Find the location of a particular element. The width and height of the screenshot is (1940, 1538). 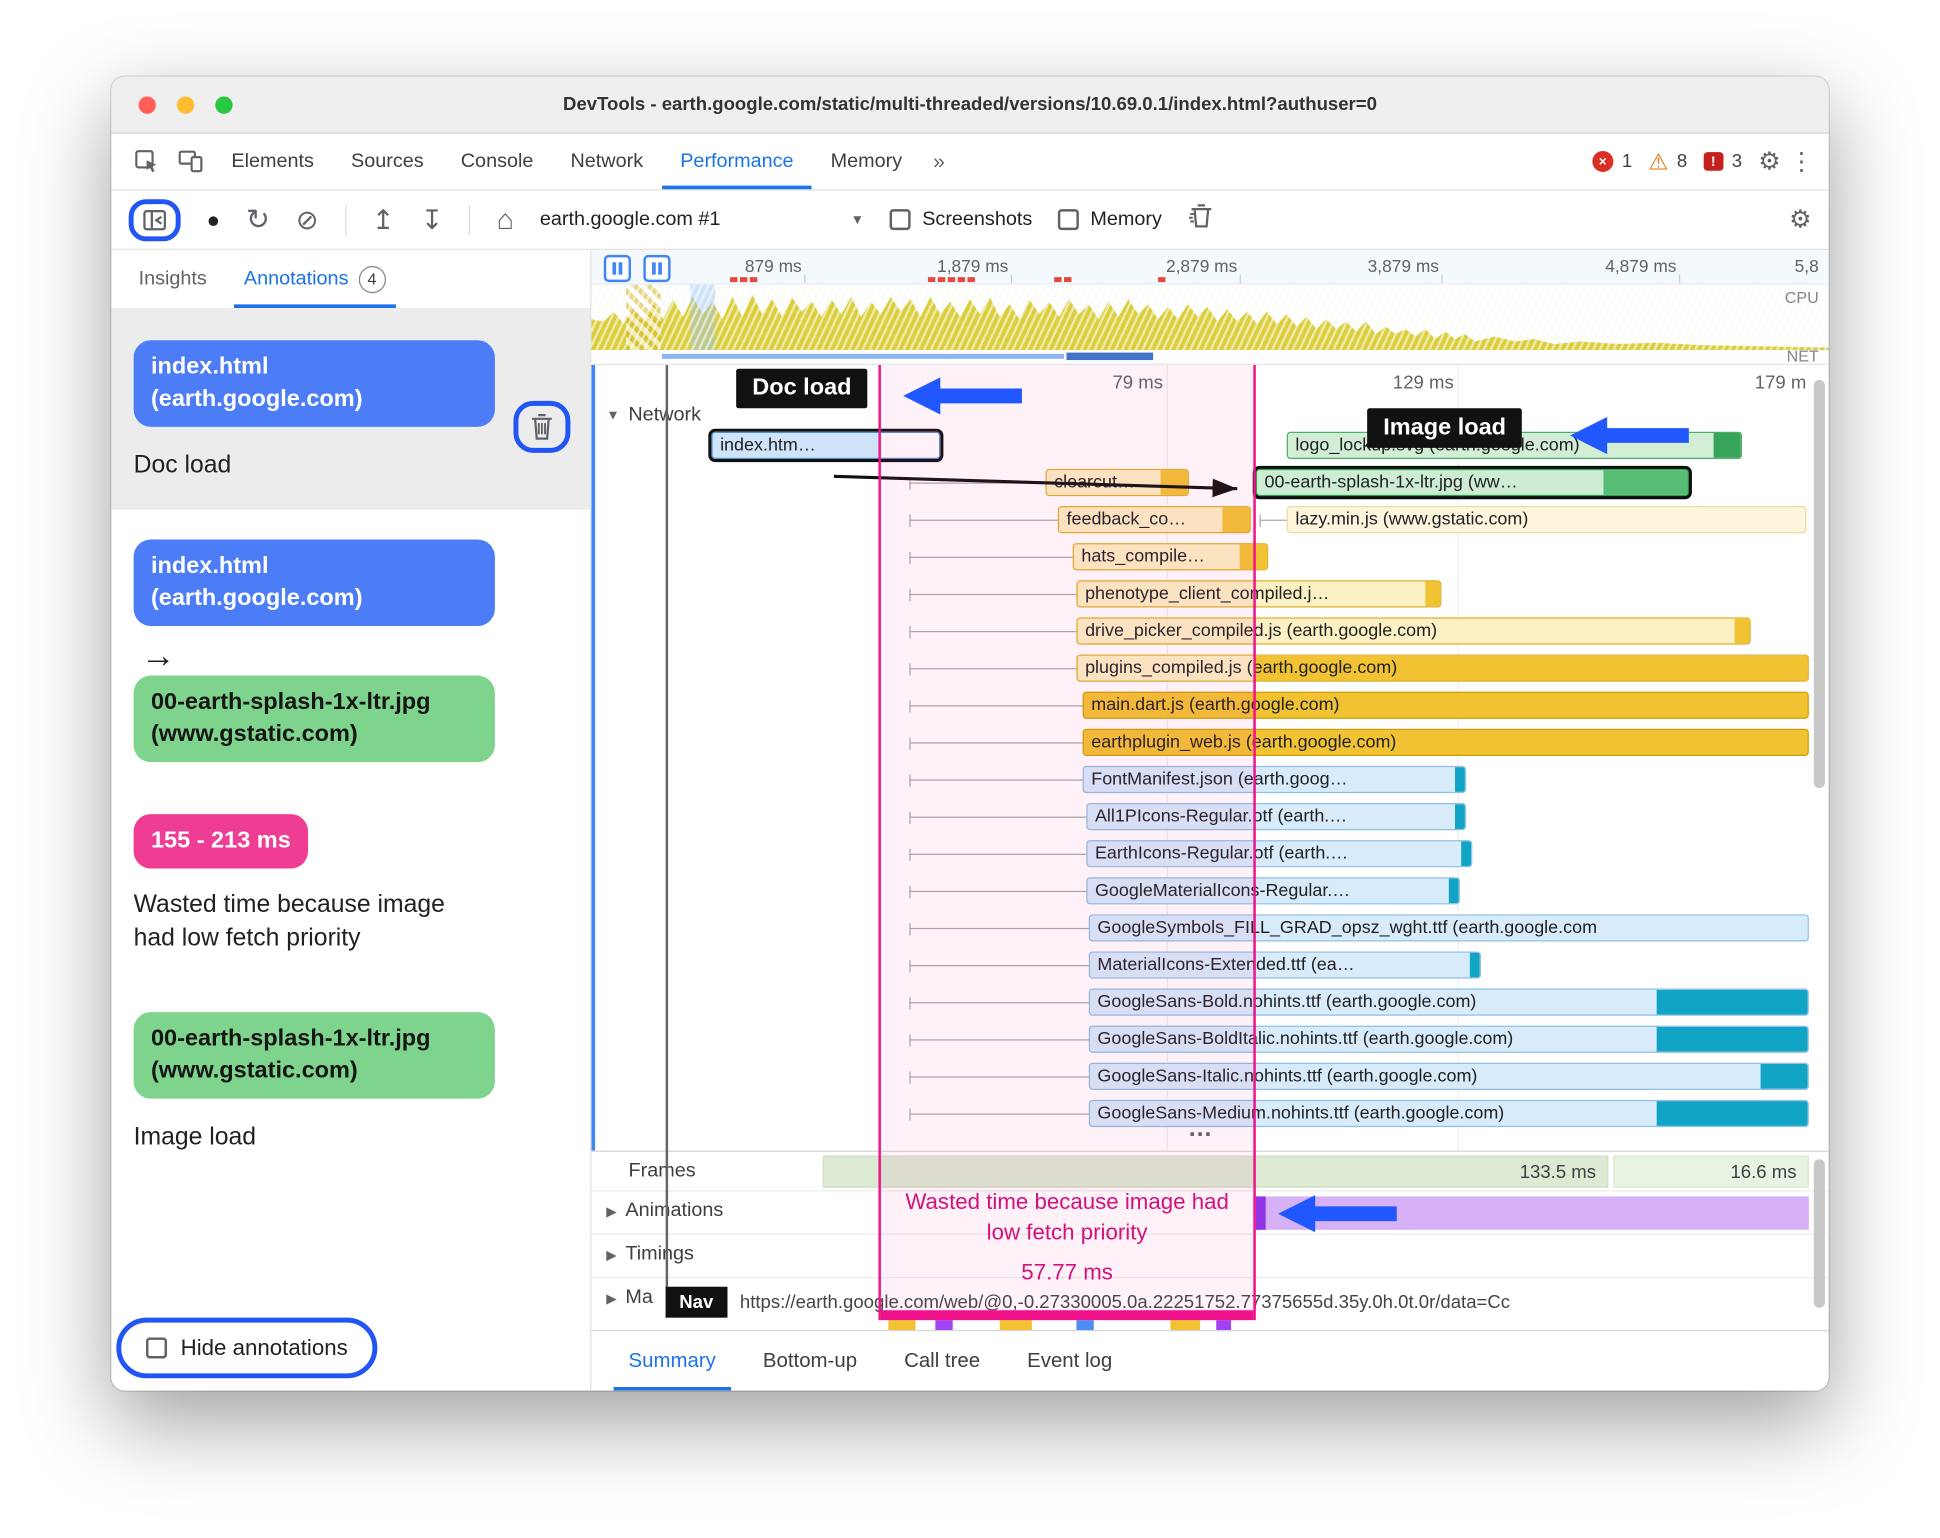

tab-insights: Insights is located at coordinates (173, 279).